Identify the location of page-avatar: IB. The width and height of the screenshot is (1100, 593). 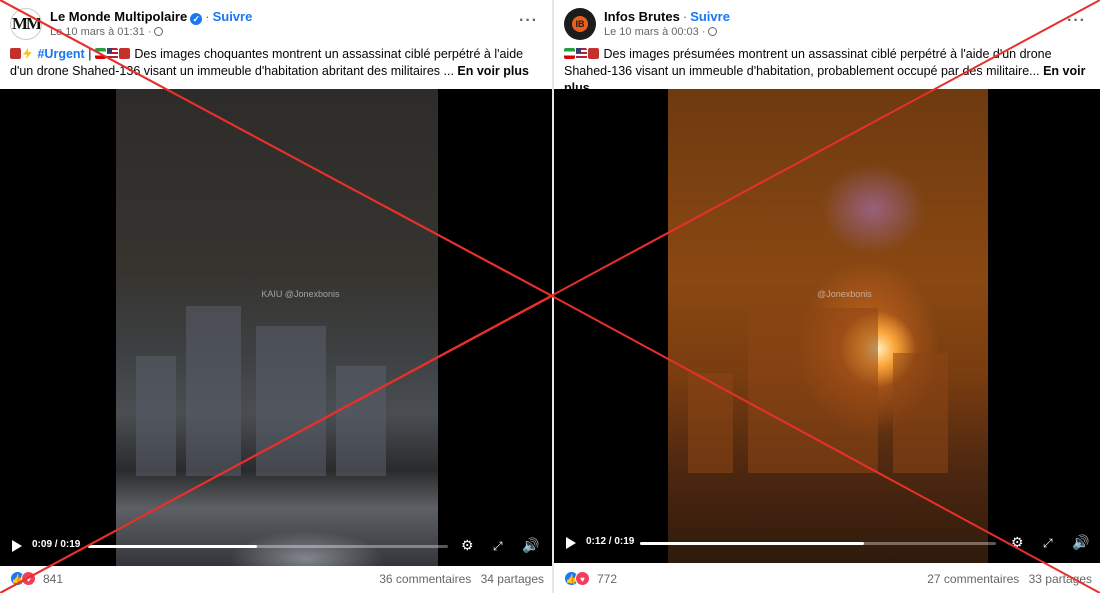
(580, 24).